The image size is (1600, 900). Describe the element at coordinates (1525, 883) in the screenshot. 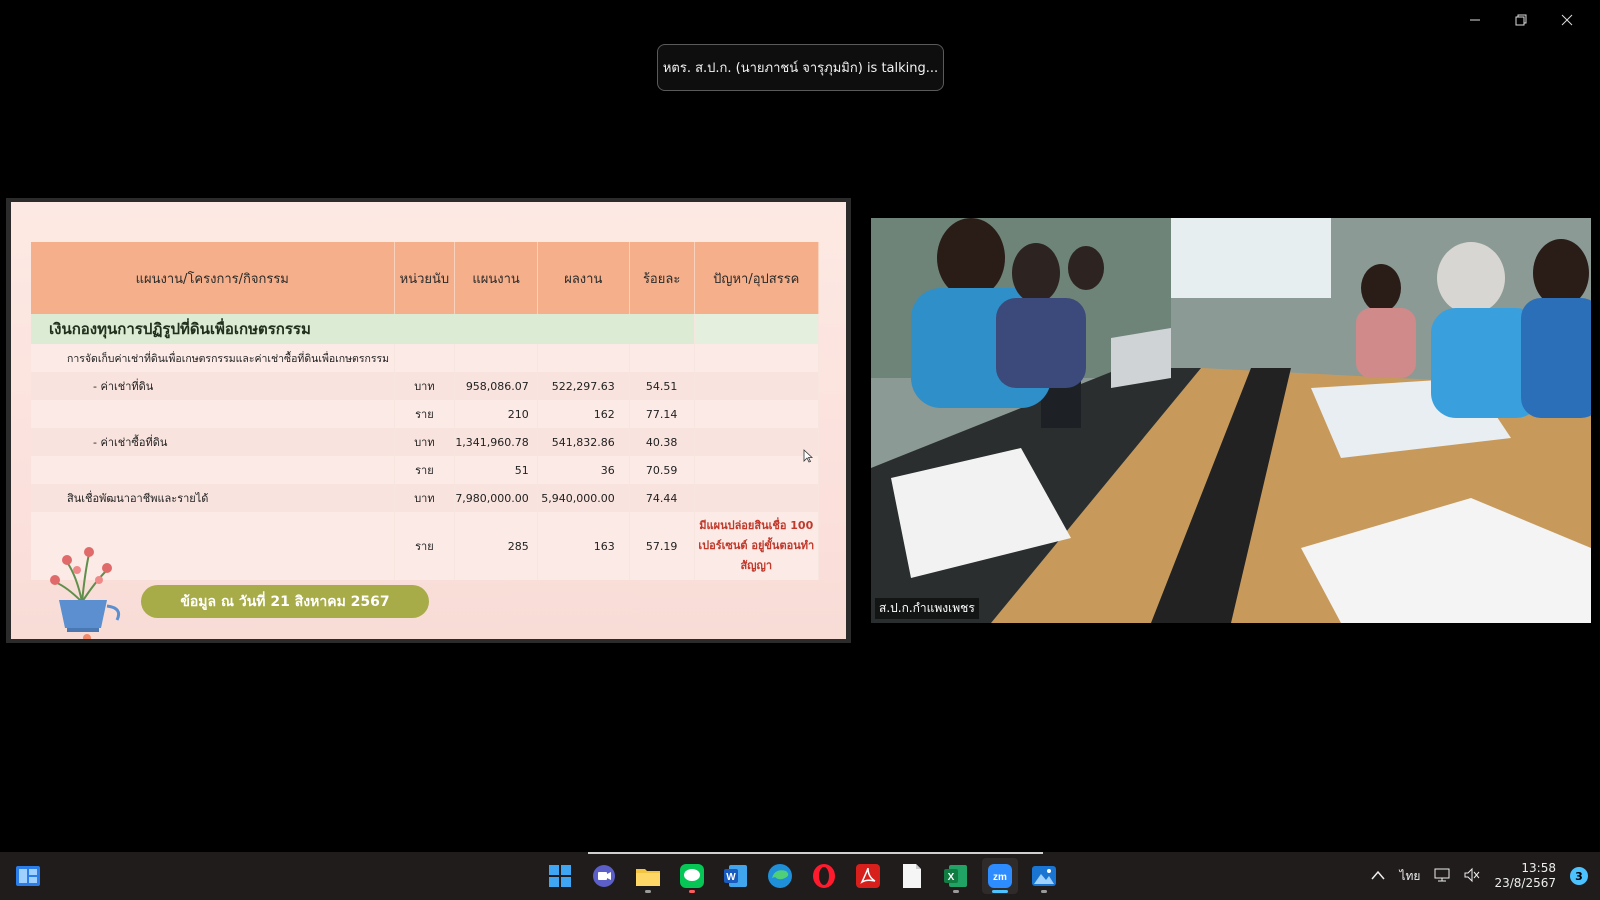

I see `clock-date: 23/8/2567` at that location.